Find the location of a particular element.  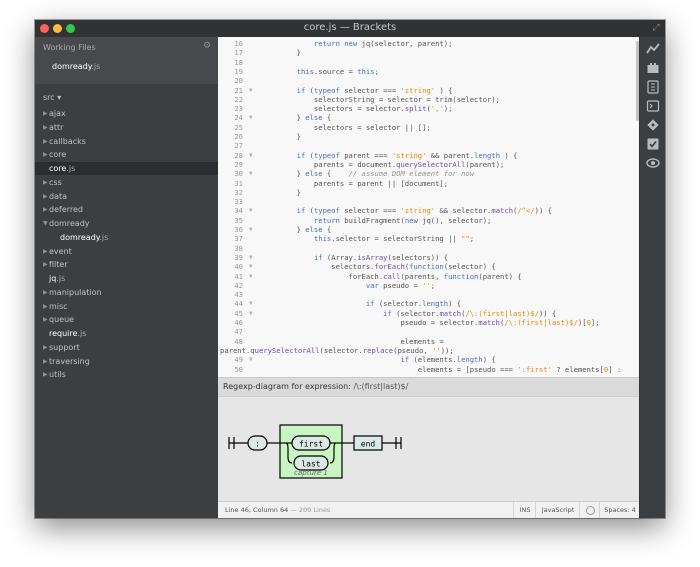

tree-file-jq: jq.js is located at coordinates (126, 278).